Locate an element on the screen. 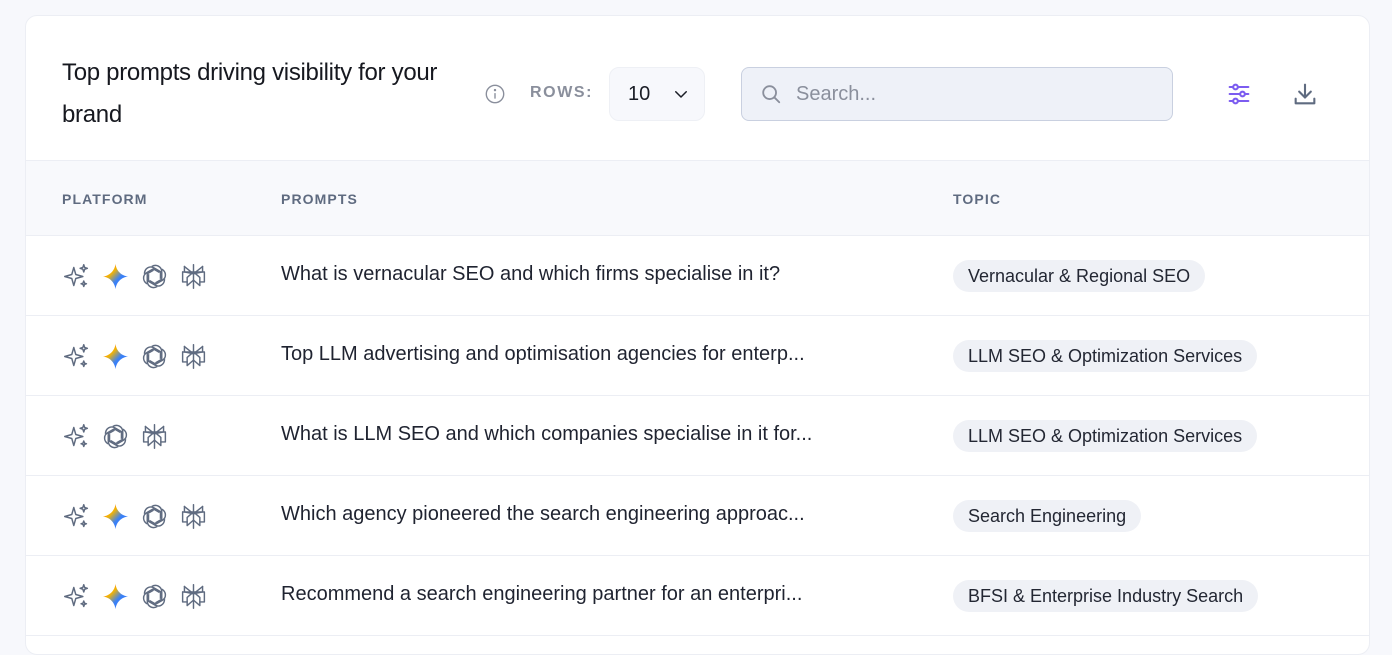 Image resolution: width=1392 pixels, height=655 pixels. column-header-platform: PLATFORM is located at coordinates (105, 199).